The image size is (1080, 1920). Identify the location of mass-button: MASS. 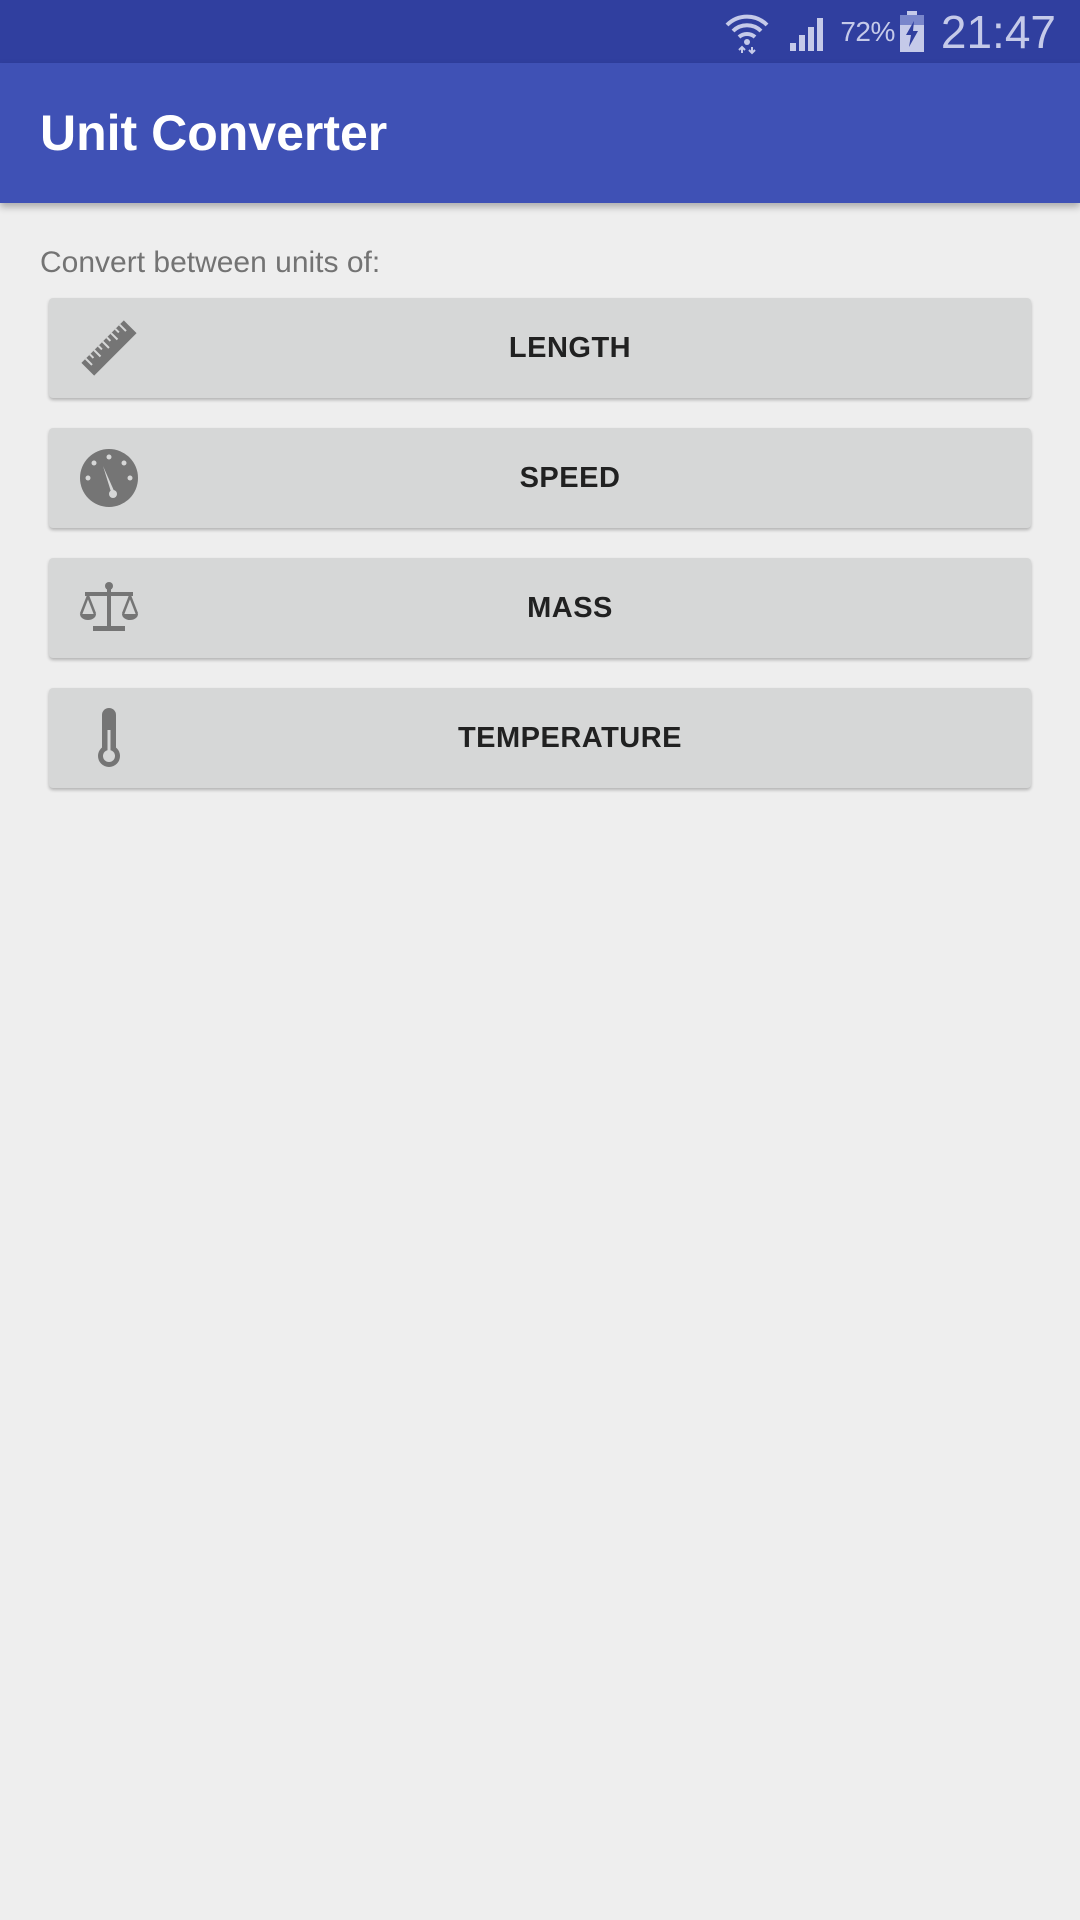
(540, 608).